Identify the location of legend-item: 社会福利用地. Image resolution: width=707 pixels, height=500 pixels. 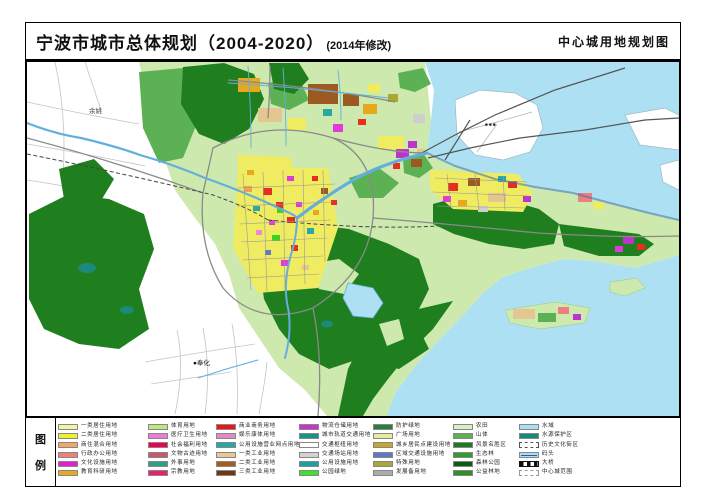
(178, 445).